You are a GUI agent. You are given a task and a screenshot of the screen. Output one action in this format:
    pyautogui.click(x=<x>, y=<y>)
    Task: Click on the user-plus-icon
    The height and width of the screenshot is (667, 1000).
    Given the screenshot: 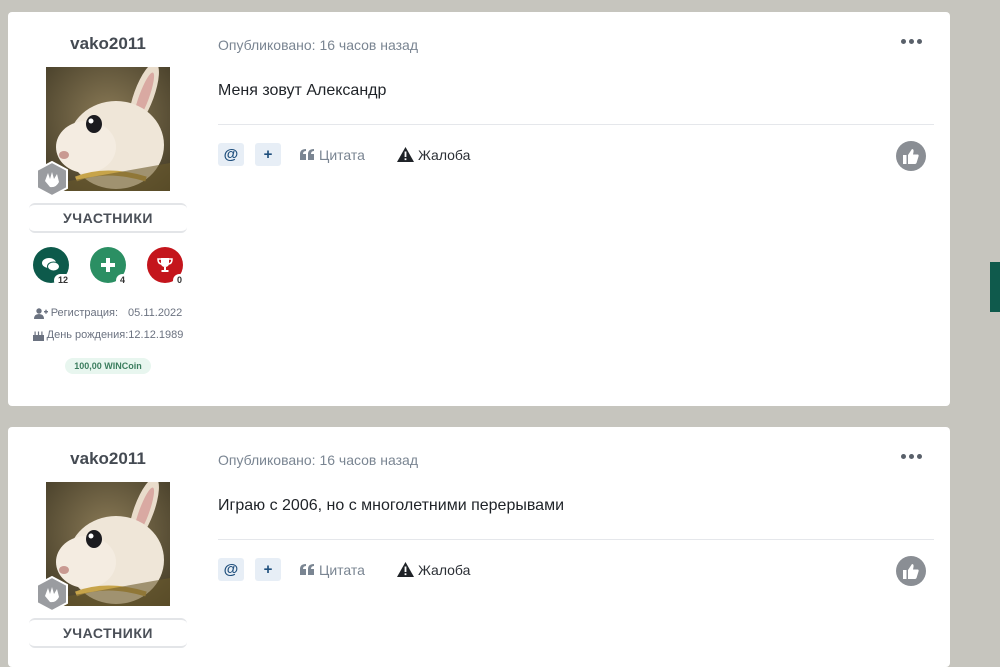 What is the action you would take?
    pyautogui.click(x=40, y=313)
    